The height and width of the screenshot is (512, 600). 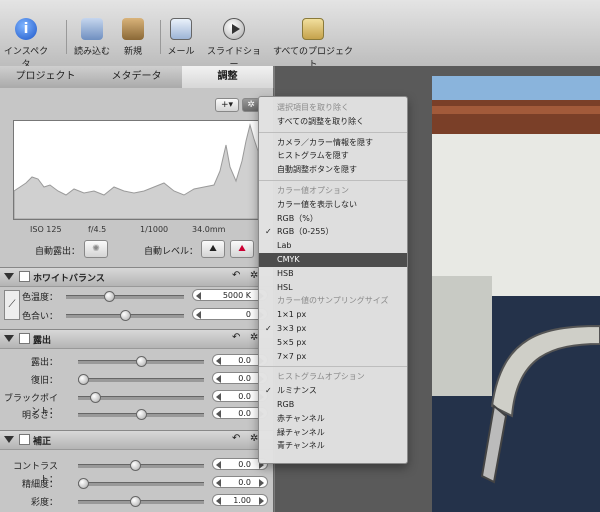 What do you see at coordinates (297, 218) in the screenshot?
I see `menu-item-label: RGB（%）` at bounding box center [297, 218].